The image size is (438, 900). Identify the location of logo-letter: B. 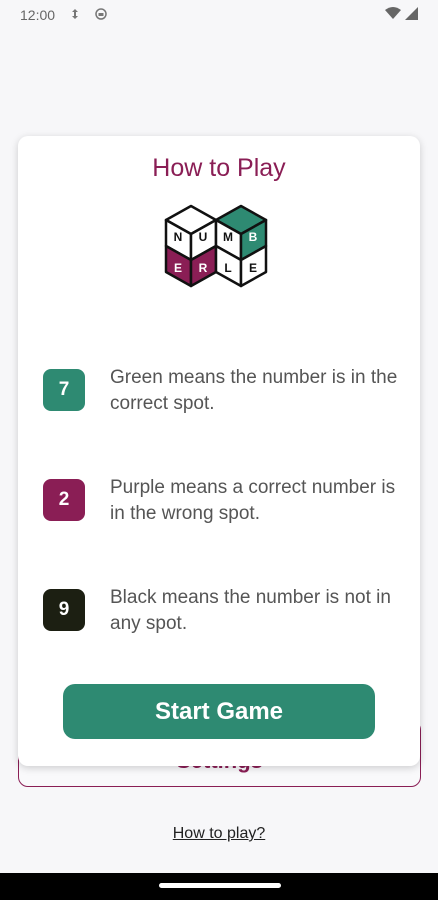
(253, 237).